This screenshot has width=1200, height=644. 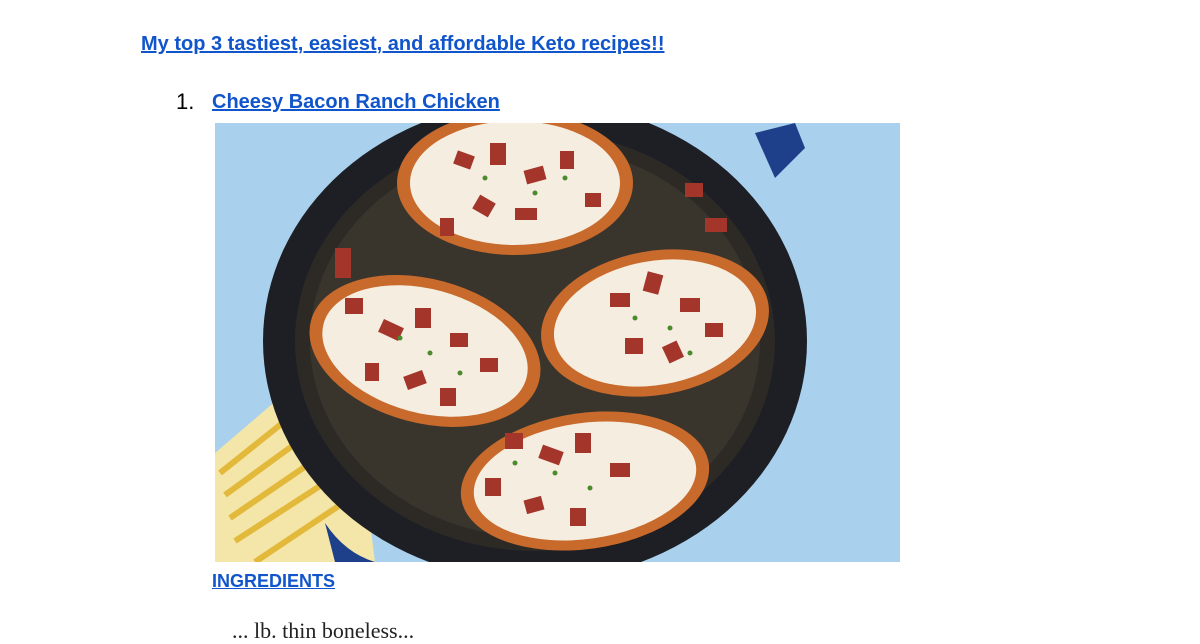 I want to click on list-number: 1., so click(x=185, y=101).